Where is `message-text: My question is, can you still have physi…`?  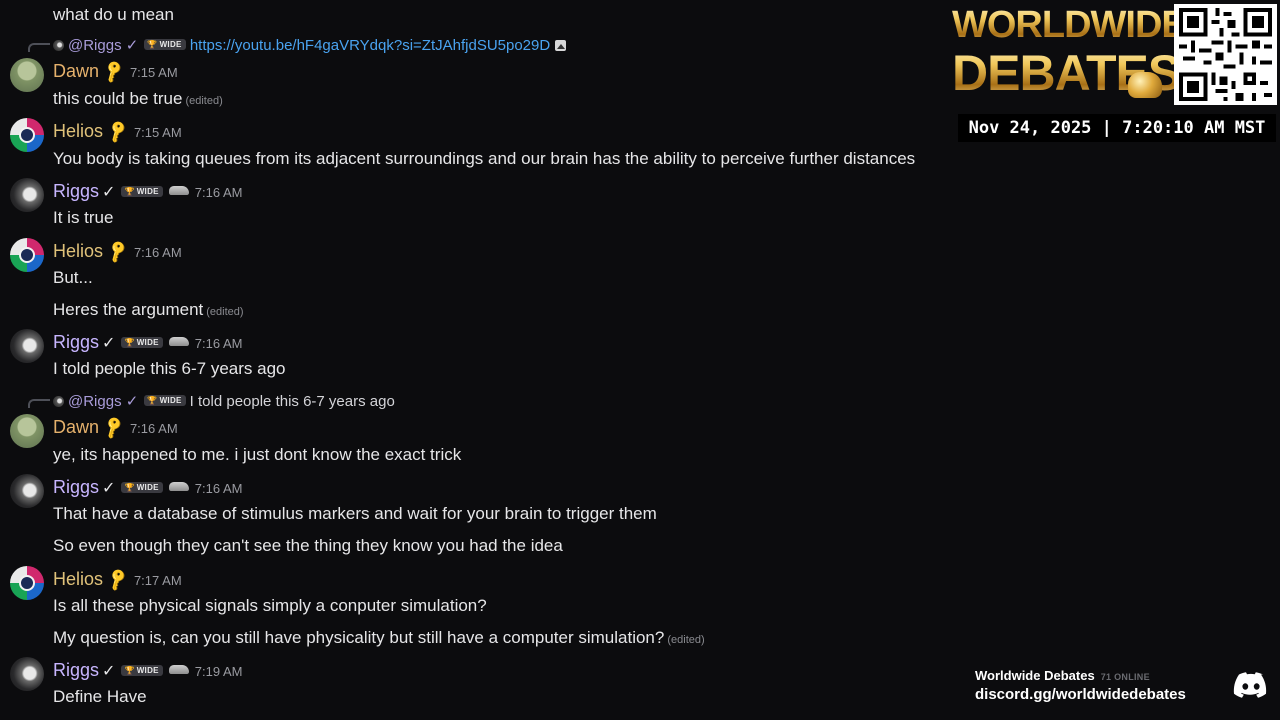 message-text: My question is, can you still have physi… is located at coordinates (359, 637).